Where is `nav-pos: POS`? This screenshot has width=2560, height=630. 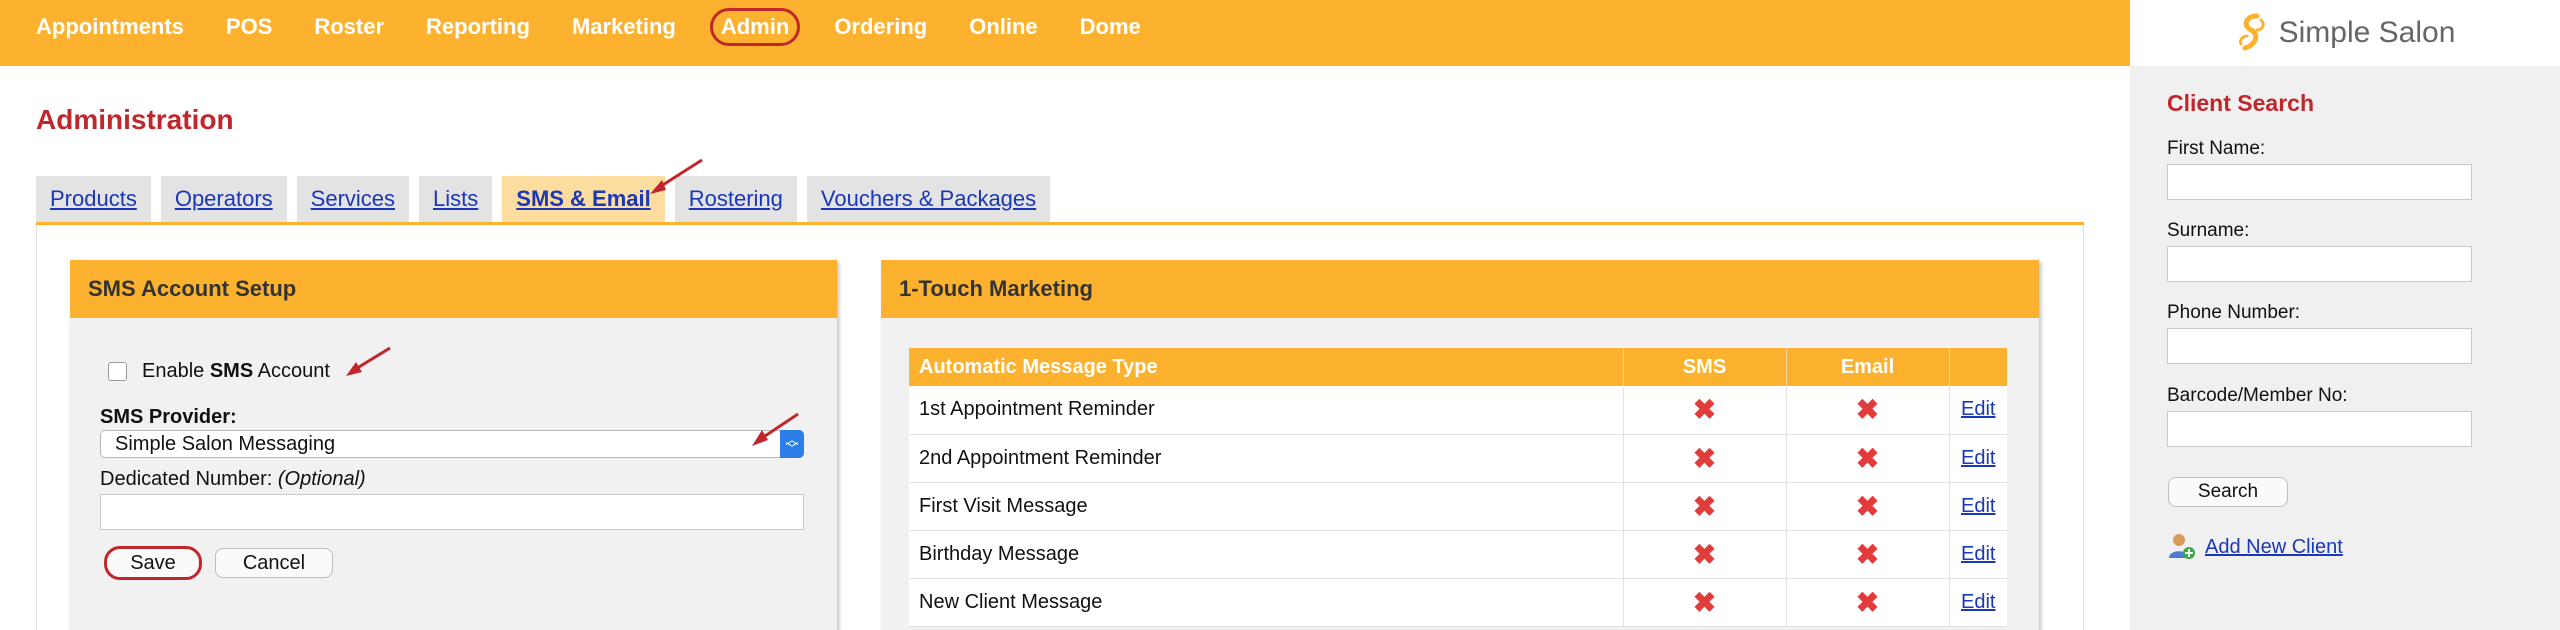
nav-pos: POS is located at coordinates (249, 27).